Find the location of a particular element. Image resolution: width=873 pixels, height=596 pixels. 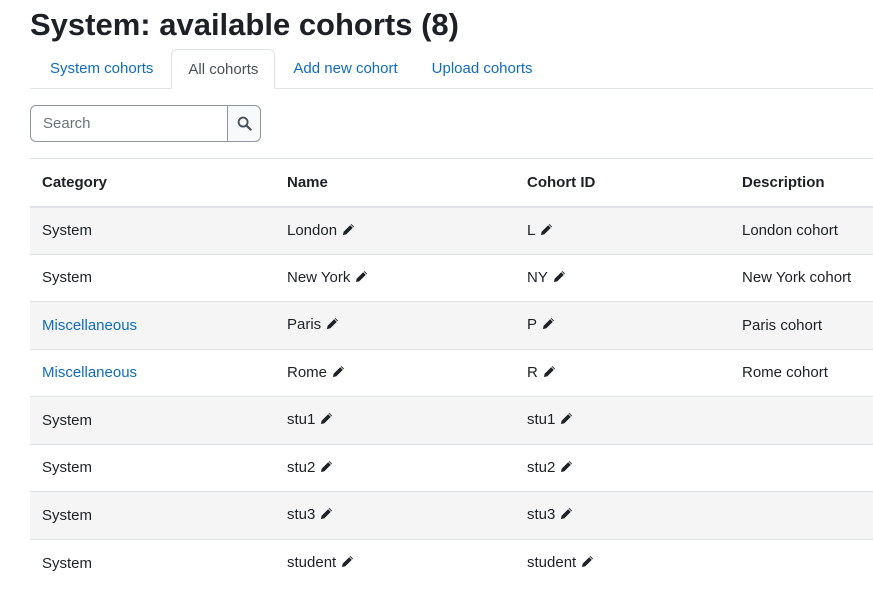

cell-cohort-id: stu1 is located at coordinates (622, 421).